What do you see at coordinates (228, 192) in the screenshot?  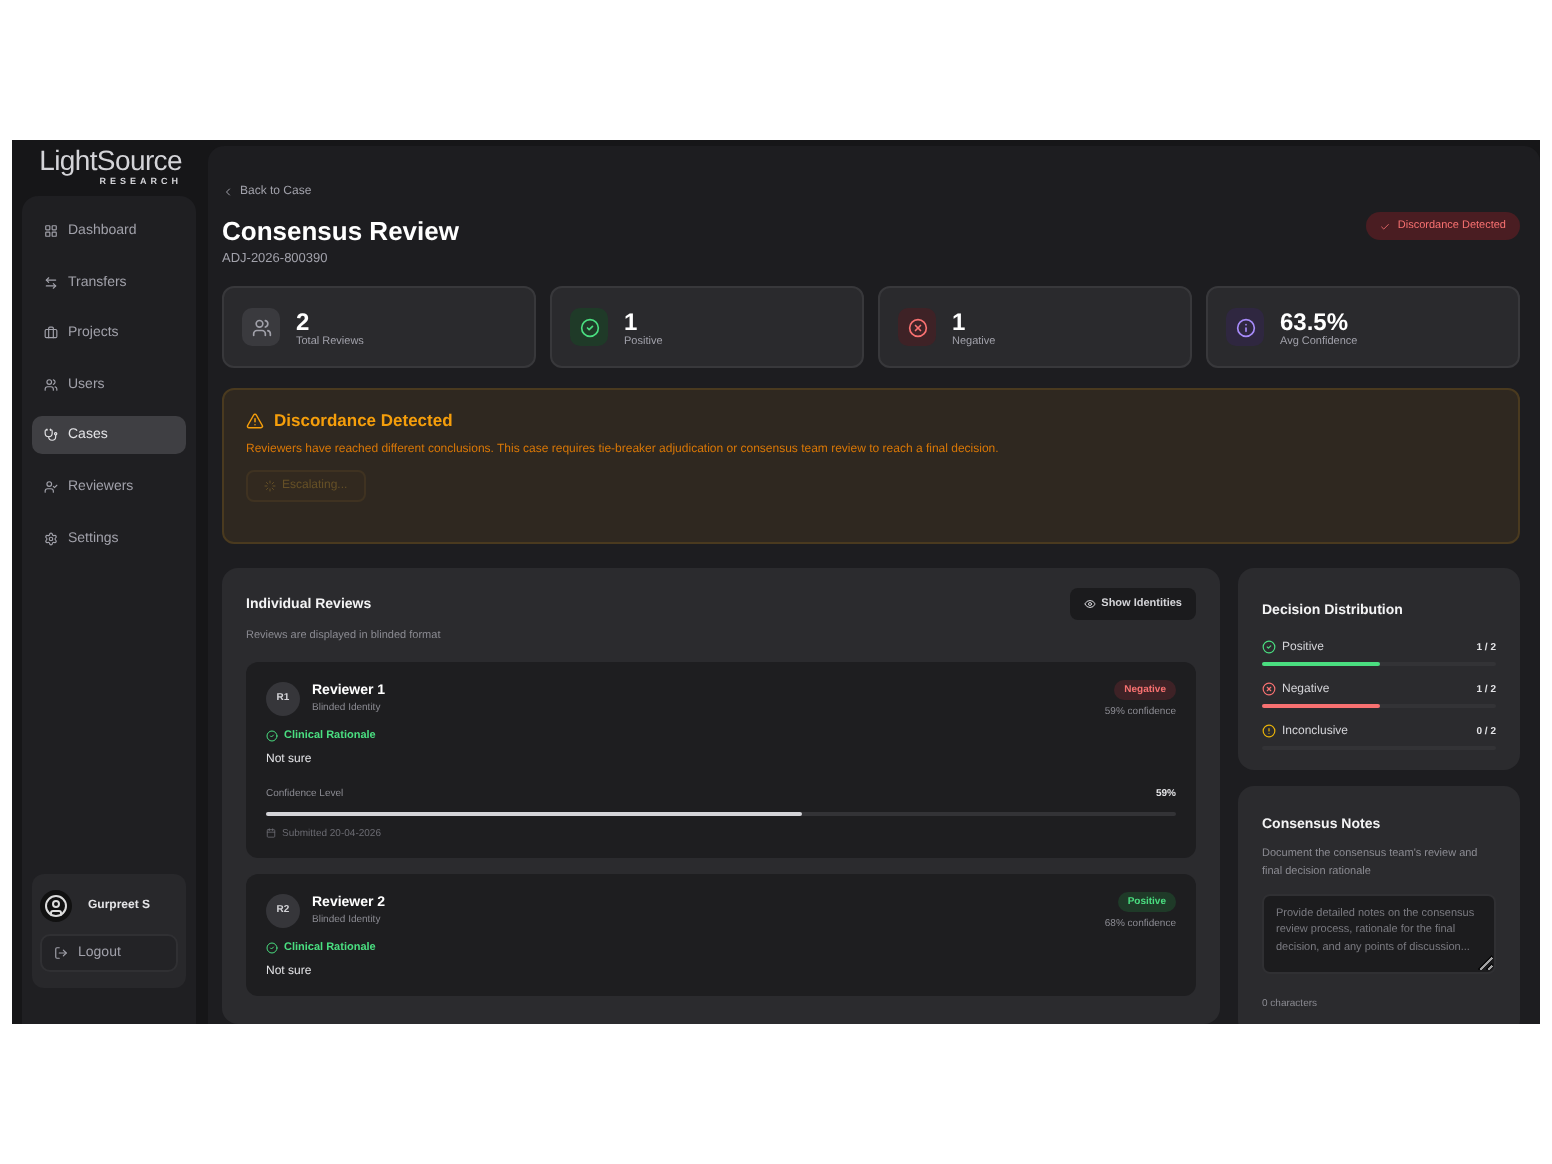 I see `chevron-icon` at bounding box center [228, 192].